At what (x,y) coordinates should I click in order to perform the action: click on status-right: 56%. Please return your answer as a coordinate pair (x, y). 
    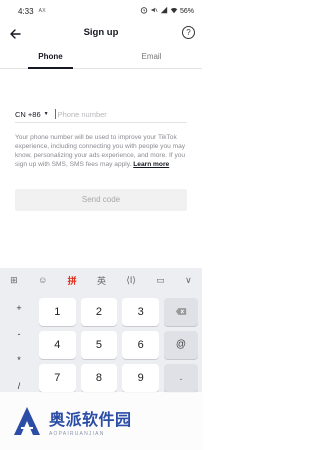
    Looking at the image, I should click on (167, 11).